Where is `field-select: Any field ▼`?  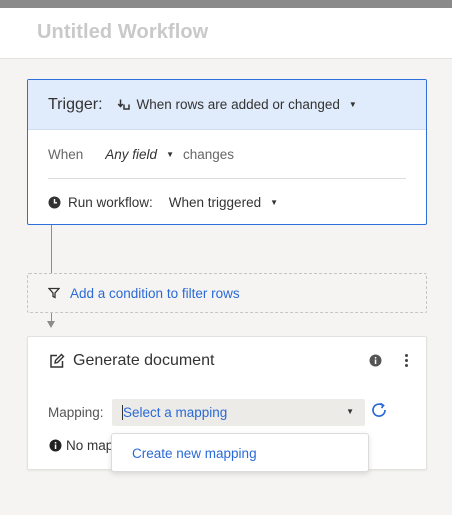 field-select: Any field ▼ is located at coordinates (144, 154).